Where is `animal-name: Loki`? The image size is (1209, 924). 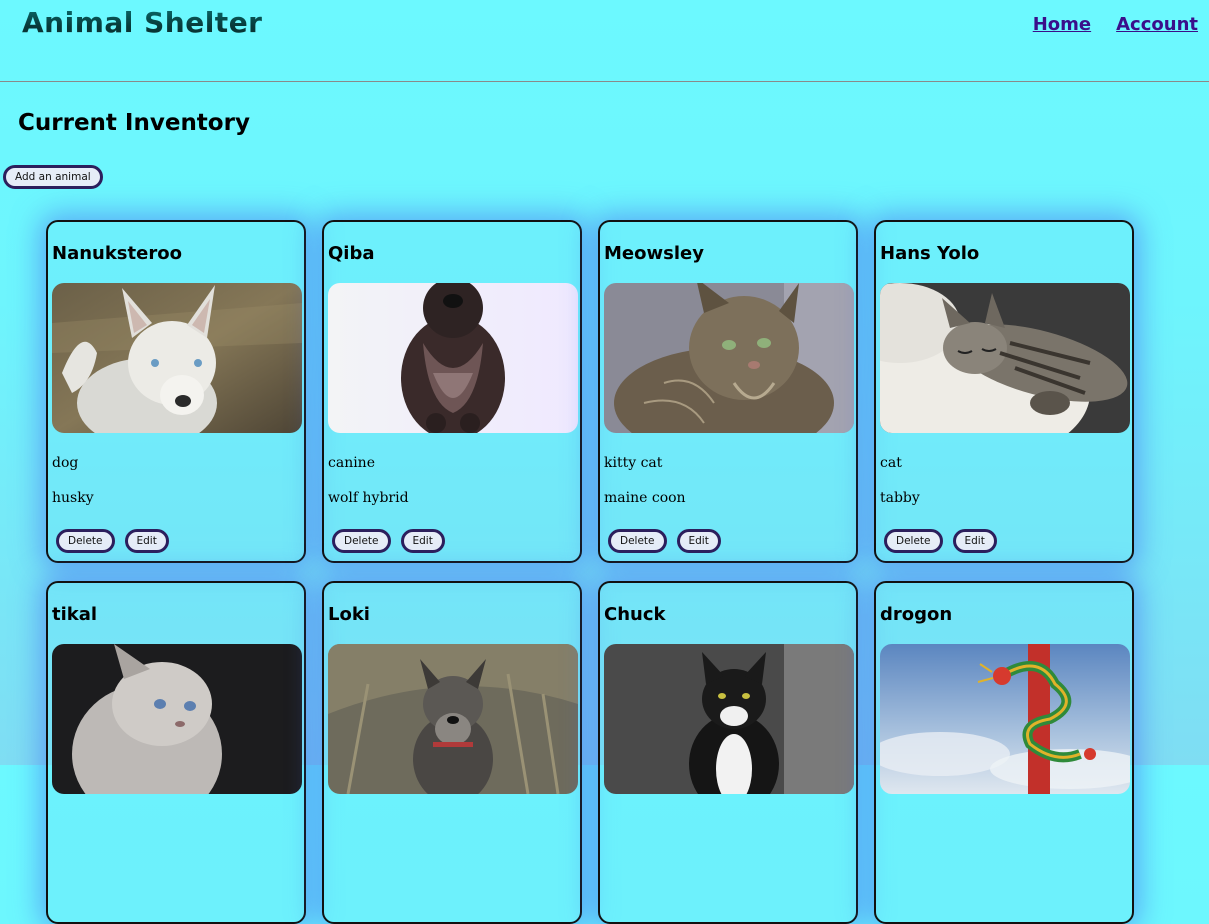 animal-name: Loki is located at coordinates (349, 614).